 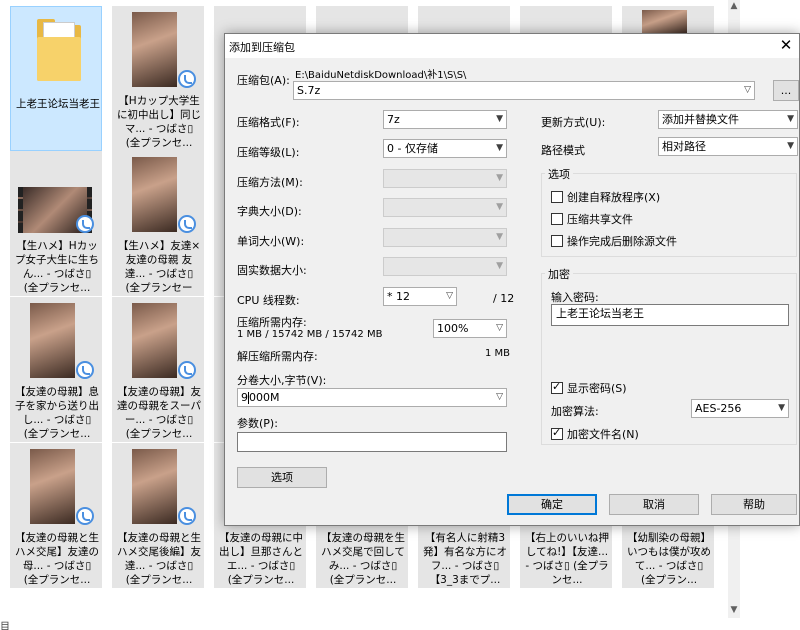 I want to click on folder-icon, so click(x=59, y=50).